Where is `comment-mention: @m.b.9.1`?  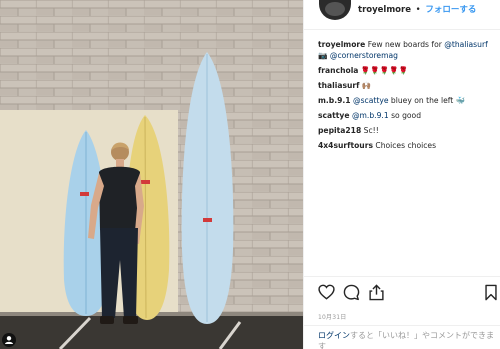 comment-mention: @m.b.9.1 is located at coordinates (370, 115).